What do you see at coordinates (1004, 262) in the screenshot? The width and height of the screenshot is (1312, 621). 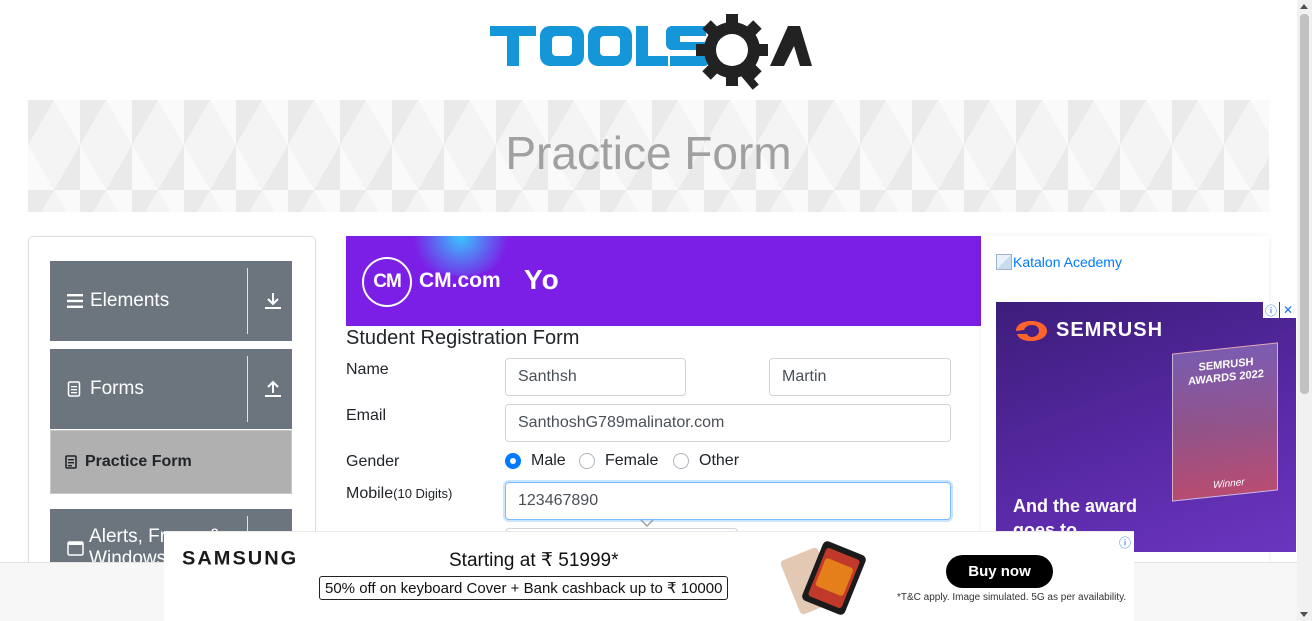 I see `broken-image-icon` at bounding box center [1004, 262].